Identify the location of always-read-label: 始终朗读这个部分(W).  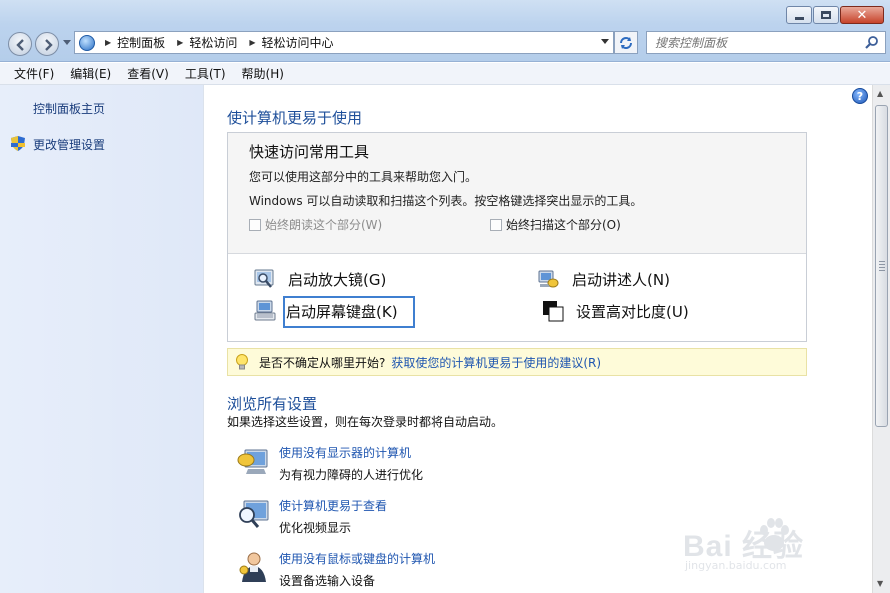
(324, 225).